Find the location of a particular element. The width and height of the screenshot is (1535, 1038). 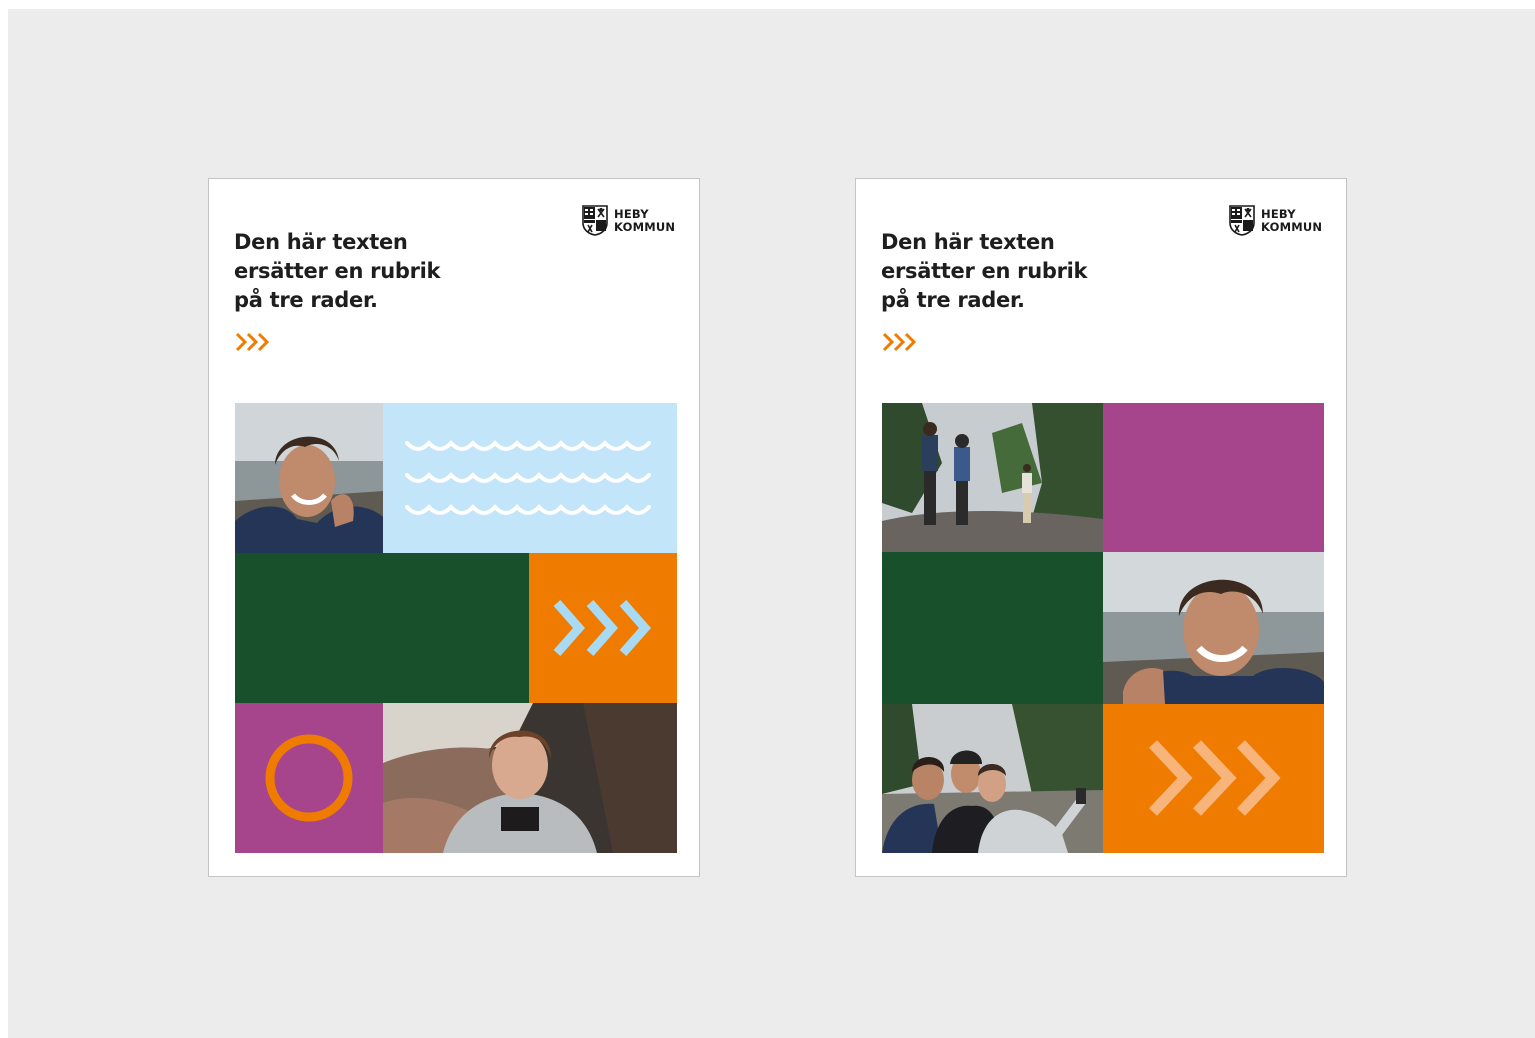

purple-color-block is located at coordinates (1213, 477).